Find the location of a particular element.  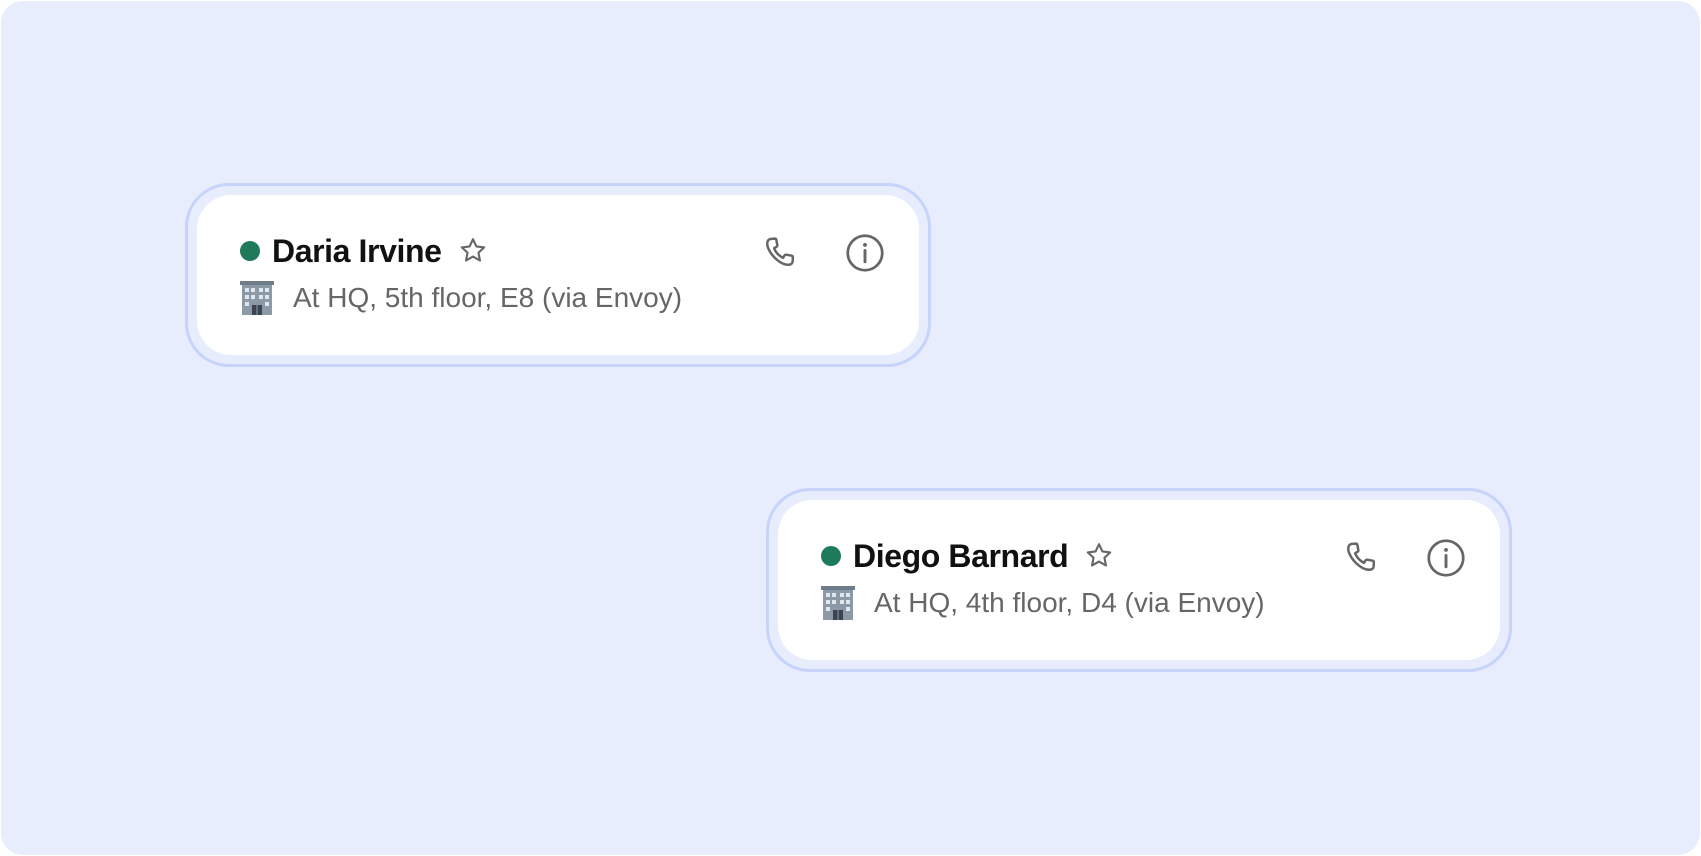

contact-status-row: At HQ, 4th floor, D4 (via Envoy) is located at coordinates (1042, 603).